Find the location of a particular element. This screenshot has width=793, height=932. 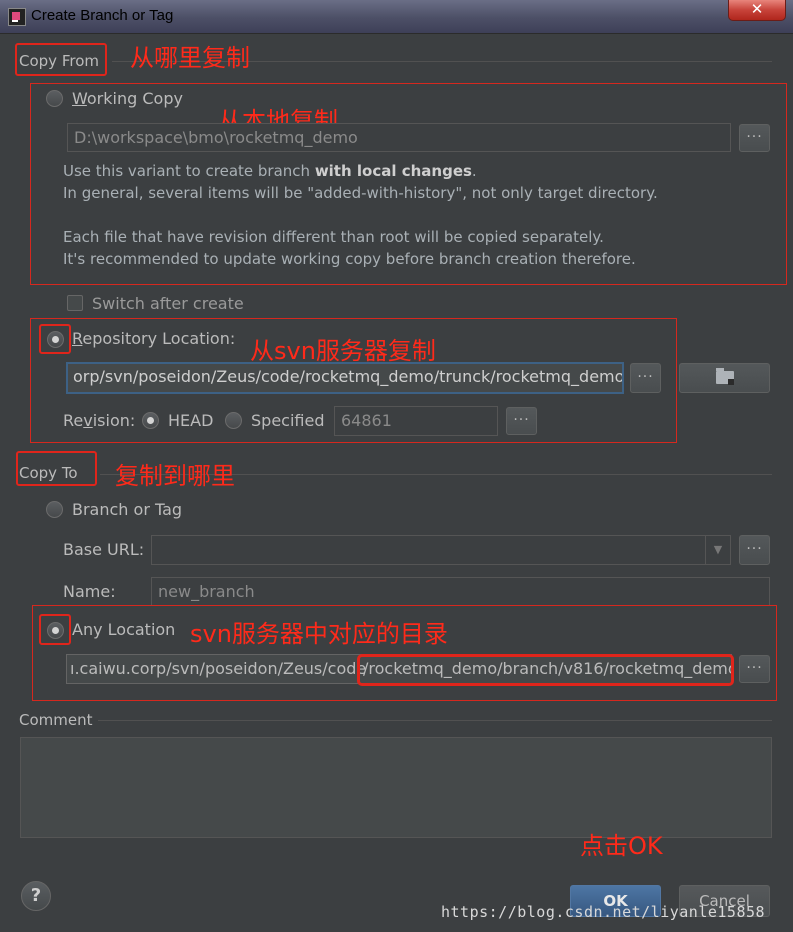

repository-location-radio is located at coordinates (55, 339).